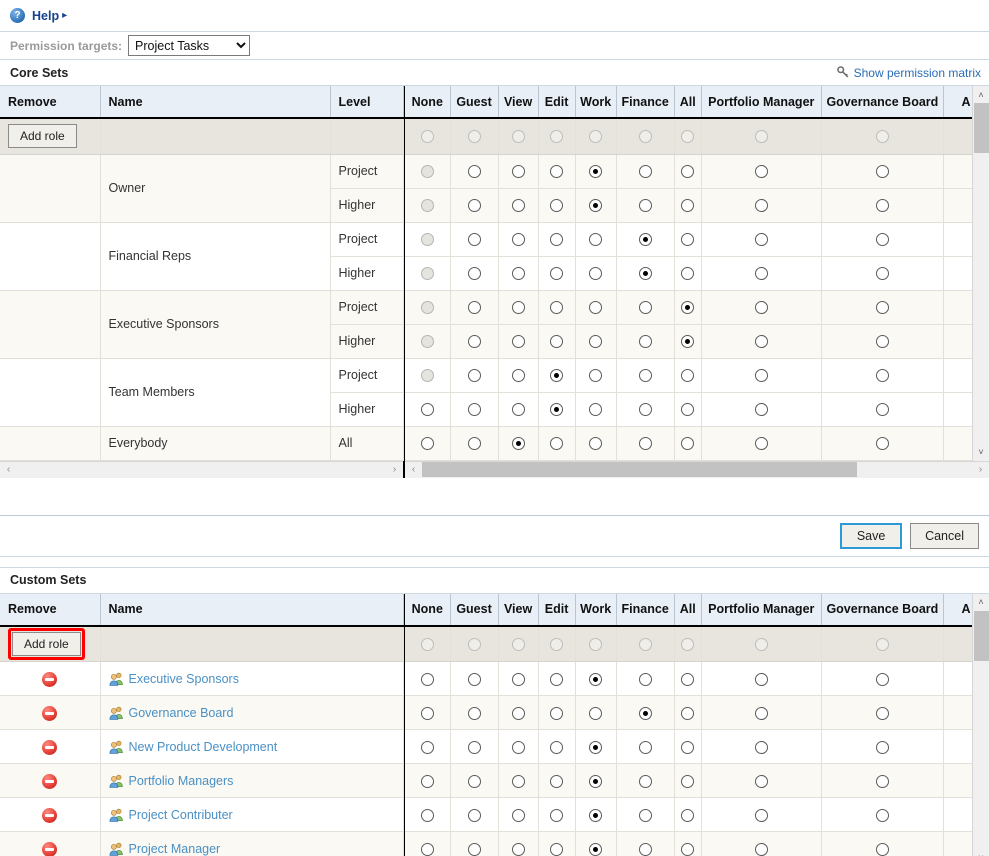 This screenshot has width=989, height=856. What do you see at coordinates (45, 16) in the screenshot?
I see `help-link: Help` at bounding box center [45, 16].